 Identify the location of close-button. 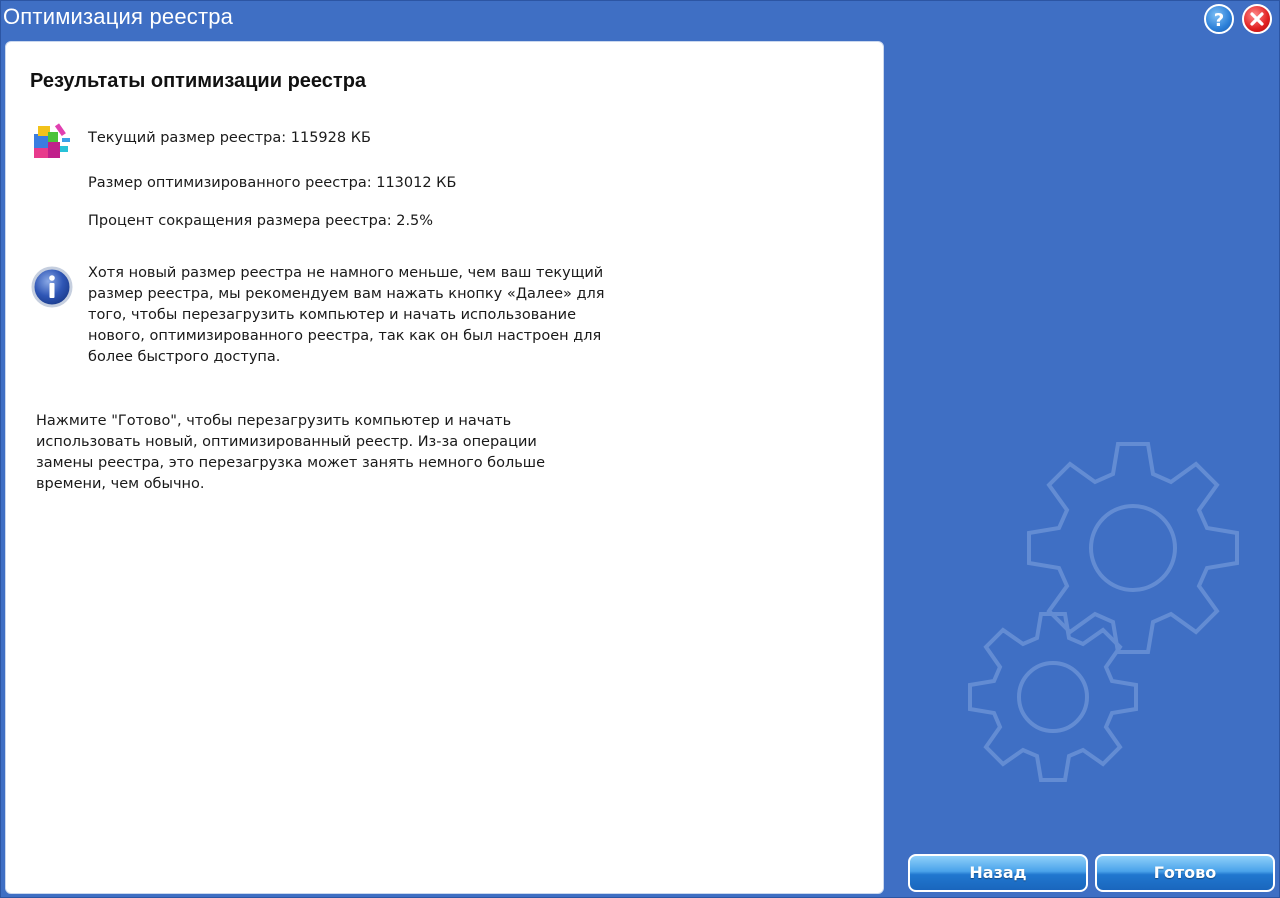
(1257, 19).